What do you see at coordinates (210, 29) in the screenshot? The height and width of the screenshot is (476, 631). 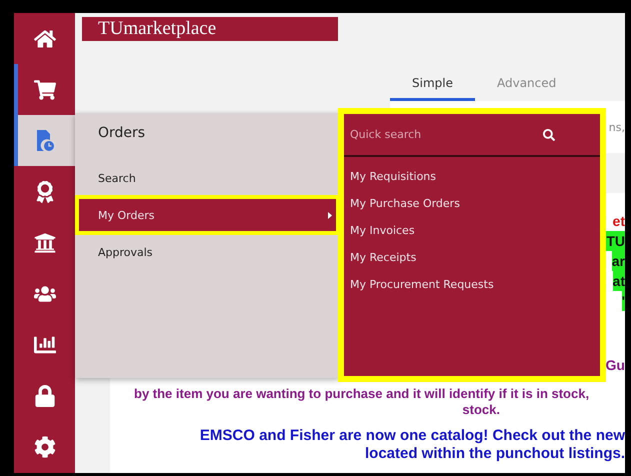 I see `logo: TUmarketplace` at bounding box center [210, 29].